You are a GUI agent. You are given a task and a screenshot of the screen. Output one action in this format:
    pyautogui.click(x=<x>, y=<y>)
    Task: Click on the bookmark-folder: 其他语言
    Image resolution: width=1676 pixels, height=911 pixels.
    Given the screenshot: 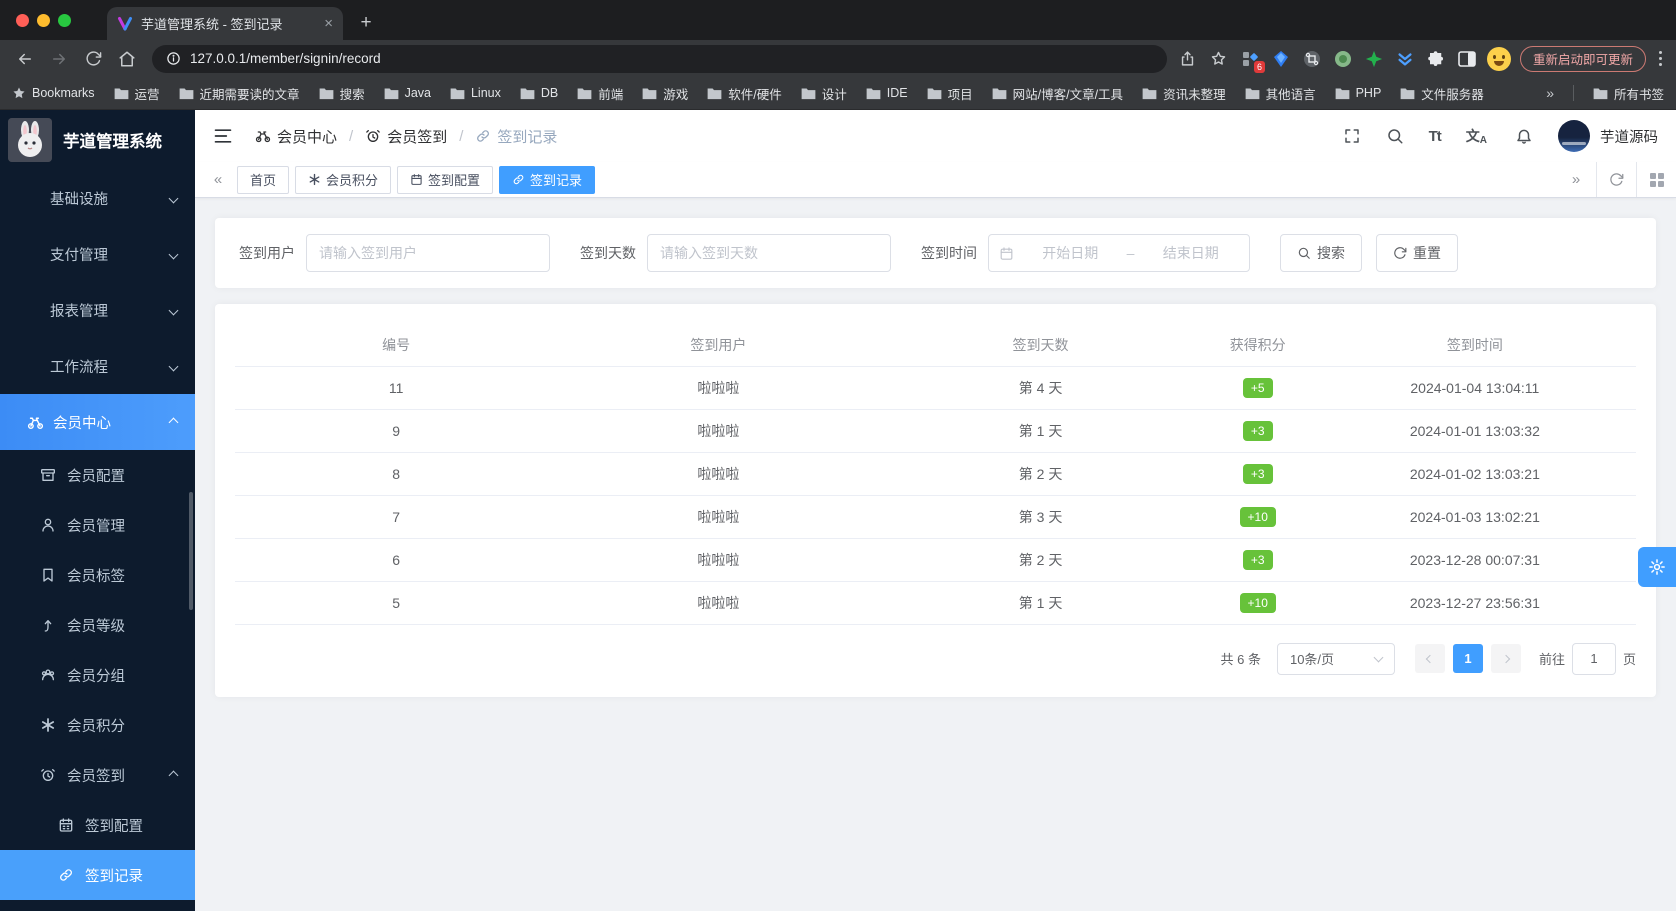 What is the action you would take?
    pyautogui.click(x=1280, y=93)
    